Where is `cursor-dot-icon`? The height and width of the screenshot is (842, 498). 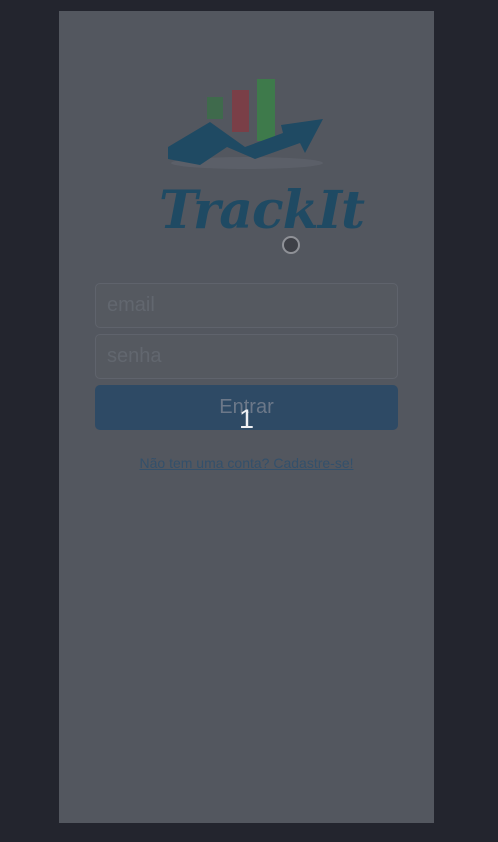
cursor-dot-icon is located at coordinates (291, 245).